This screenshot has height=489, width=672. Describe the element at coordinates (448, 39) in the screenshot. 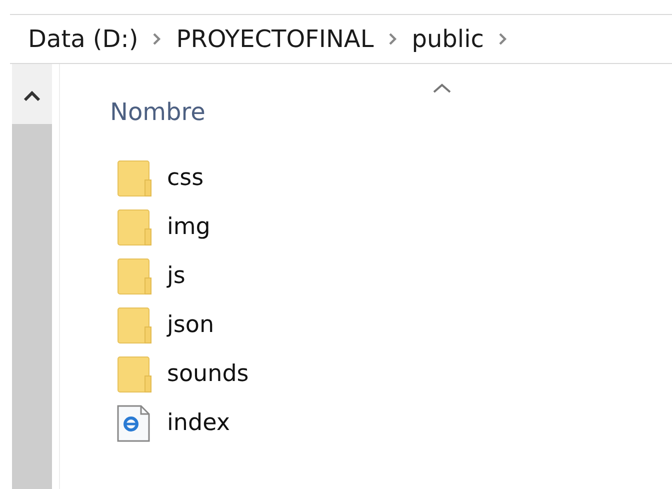

I see `breadcrumb-item: public` at that location.